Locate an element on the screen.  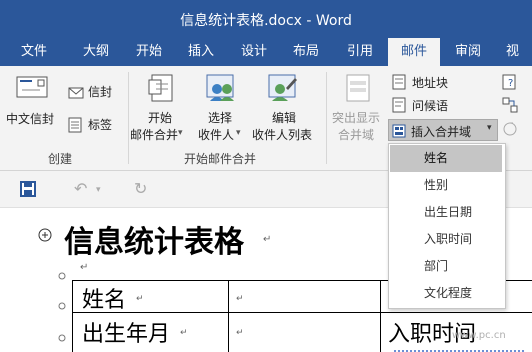
highlight-fields-icon is located at coordinates (358, 90).